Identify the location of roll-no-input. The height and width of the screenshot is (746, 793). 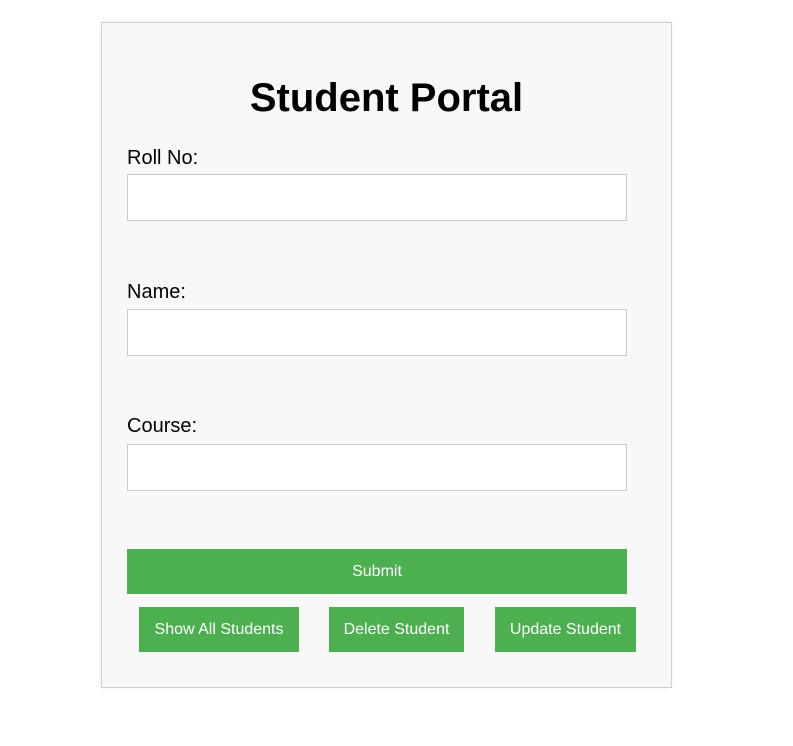
(377, 197).